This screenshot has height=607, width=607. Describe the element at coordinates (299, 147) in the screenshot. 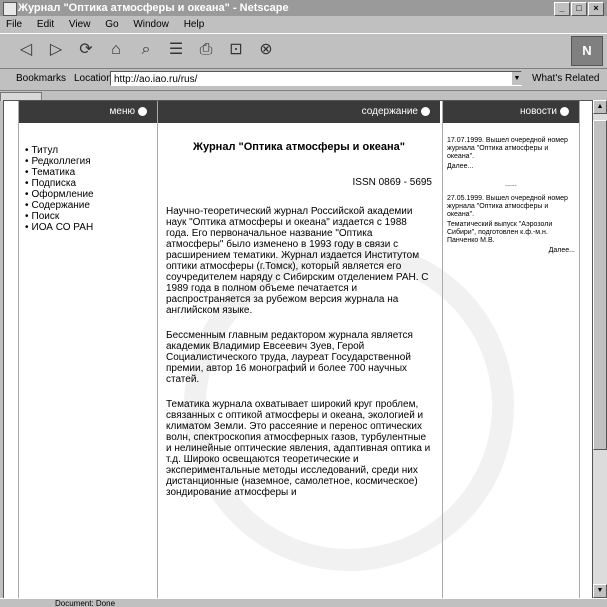

I see `journal-title: Журнал "Оптика атмосферы и океана"` at that location.